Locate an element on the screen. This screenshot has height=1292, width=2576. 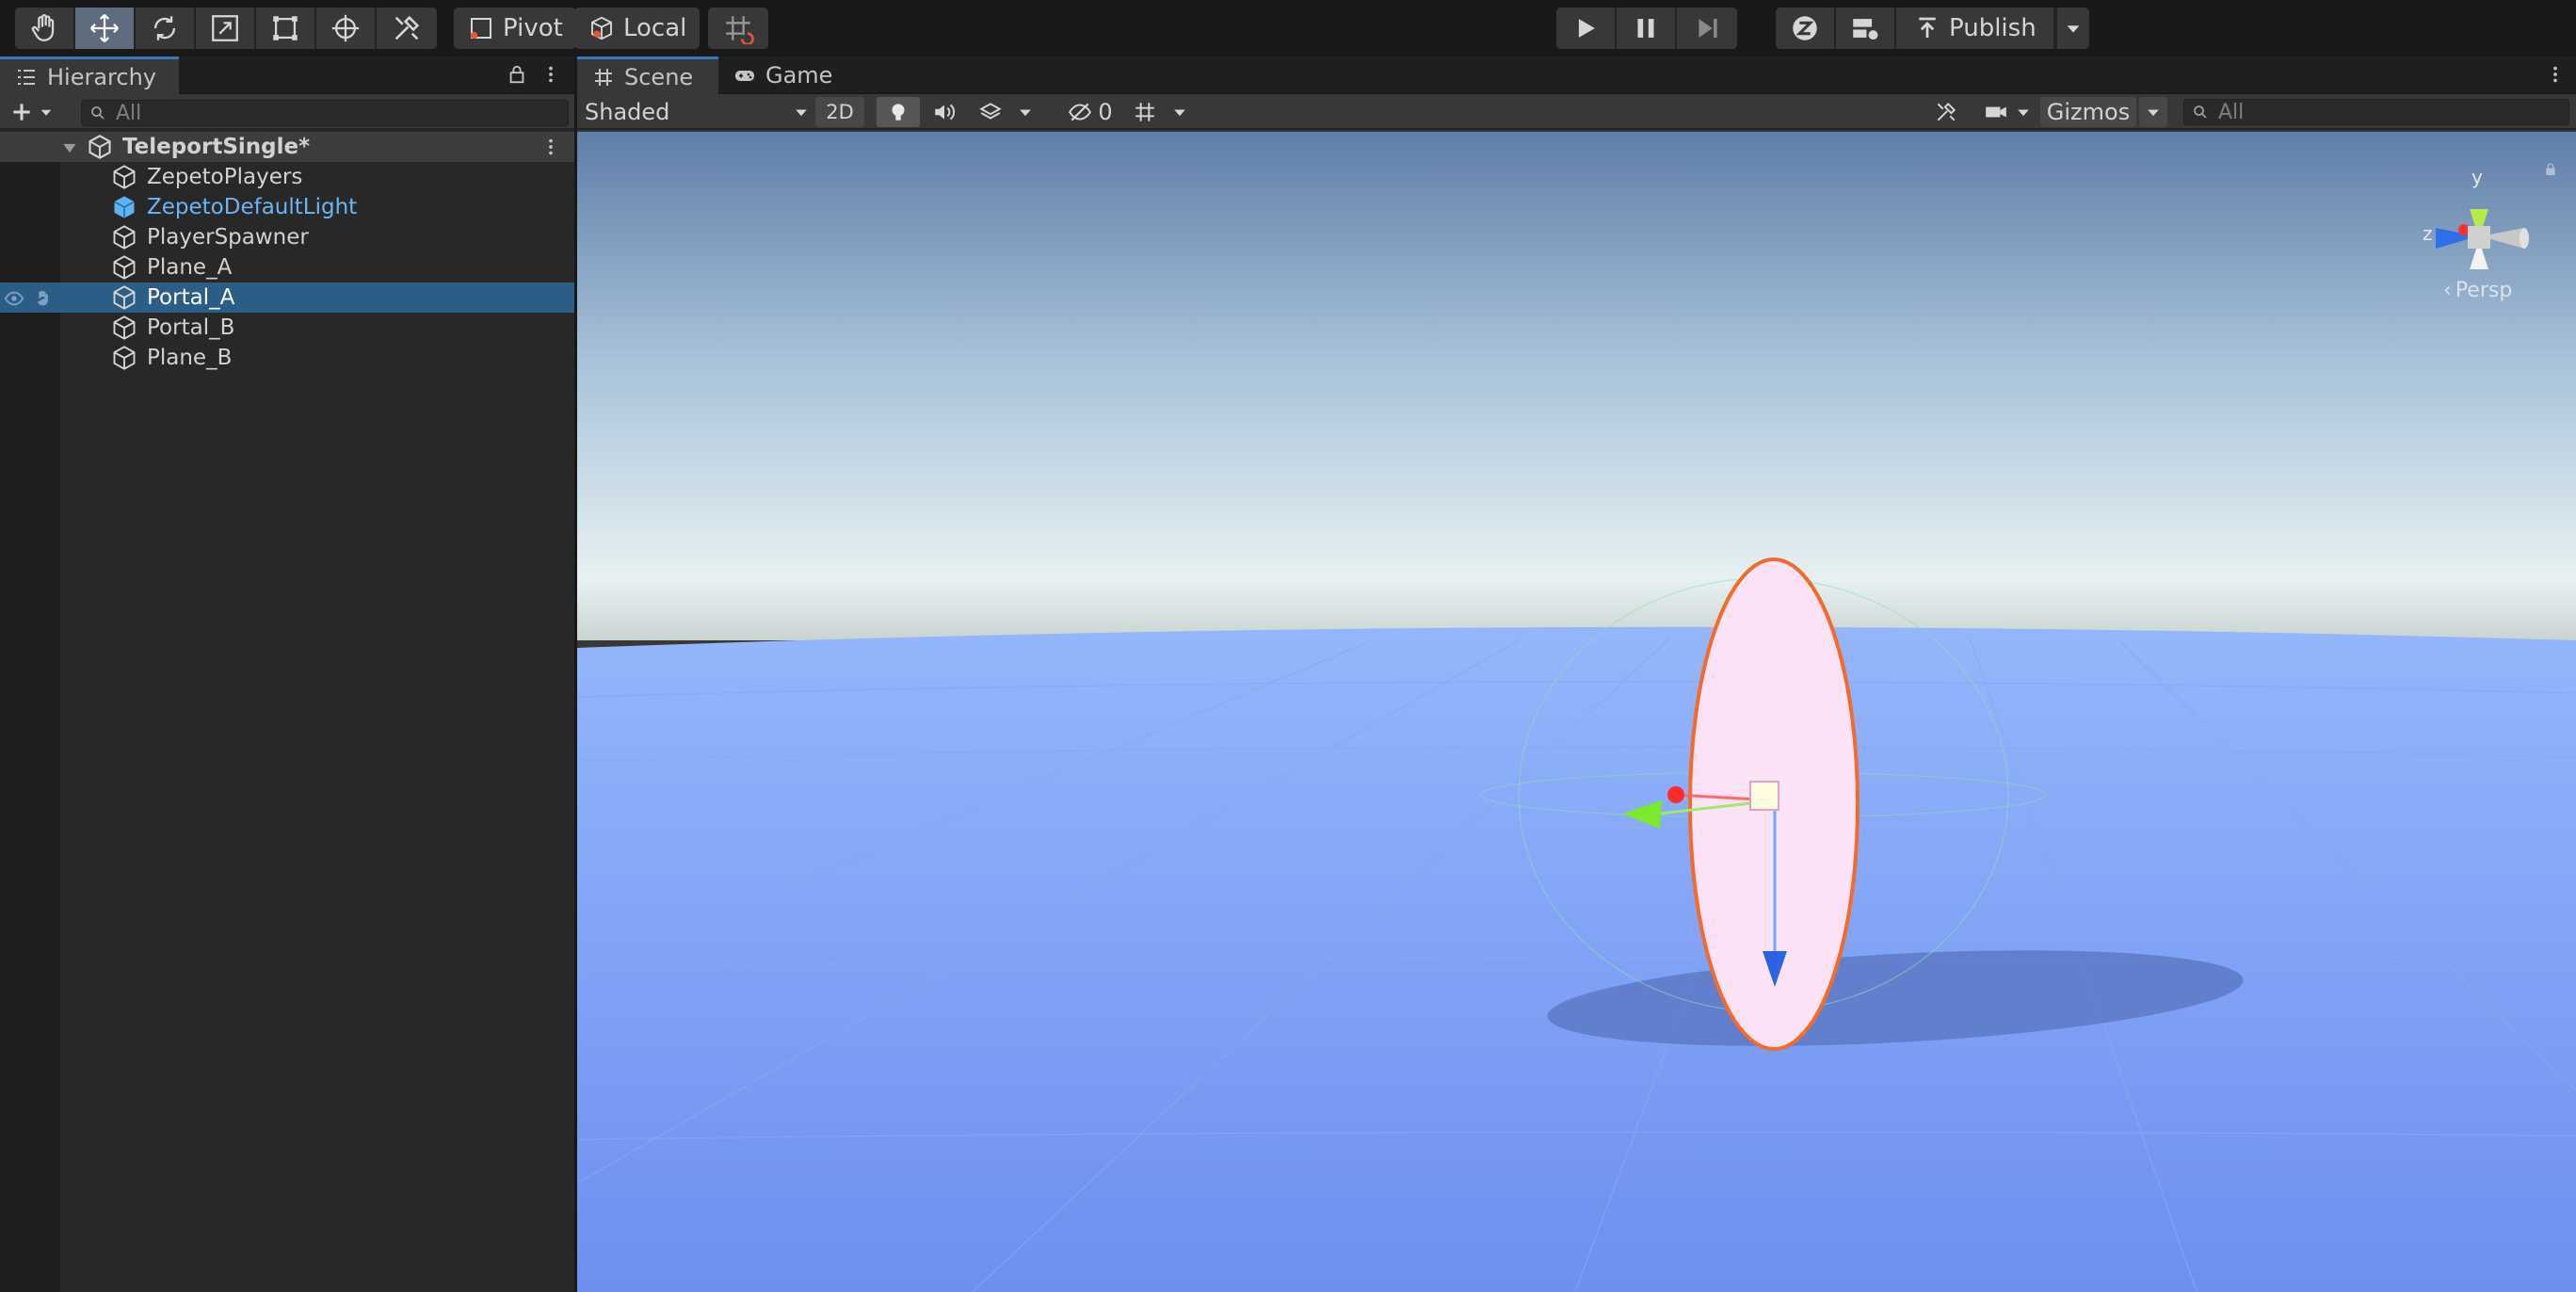
projection-toggle: ‹ Persp is located at coordinates (2477, 290).